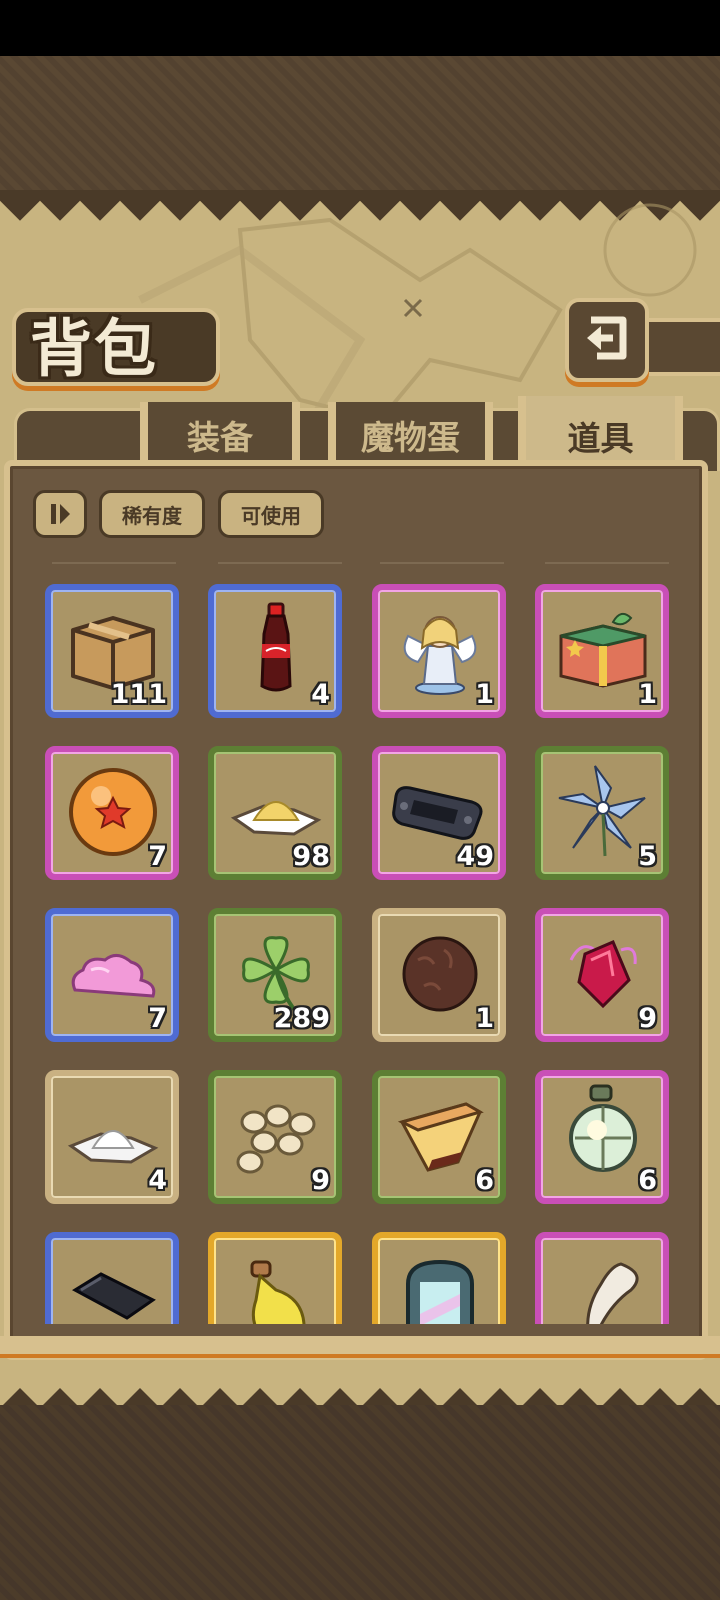 The height and width of the screenshot is (1600, 720). I want to click on item-slot-fang, so click(602, 1278).